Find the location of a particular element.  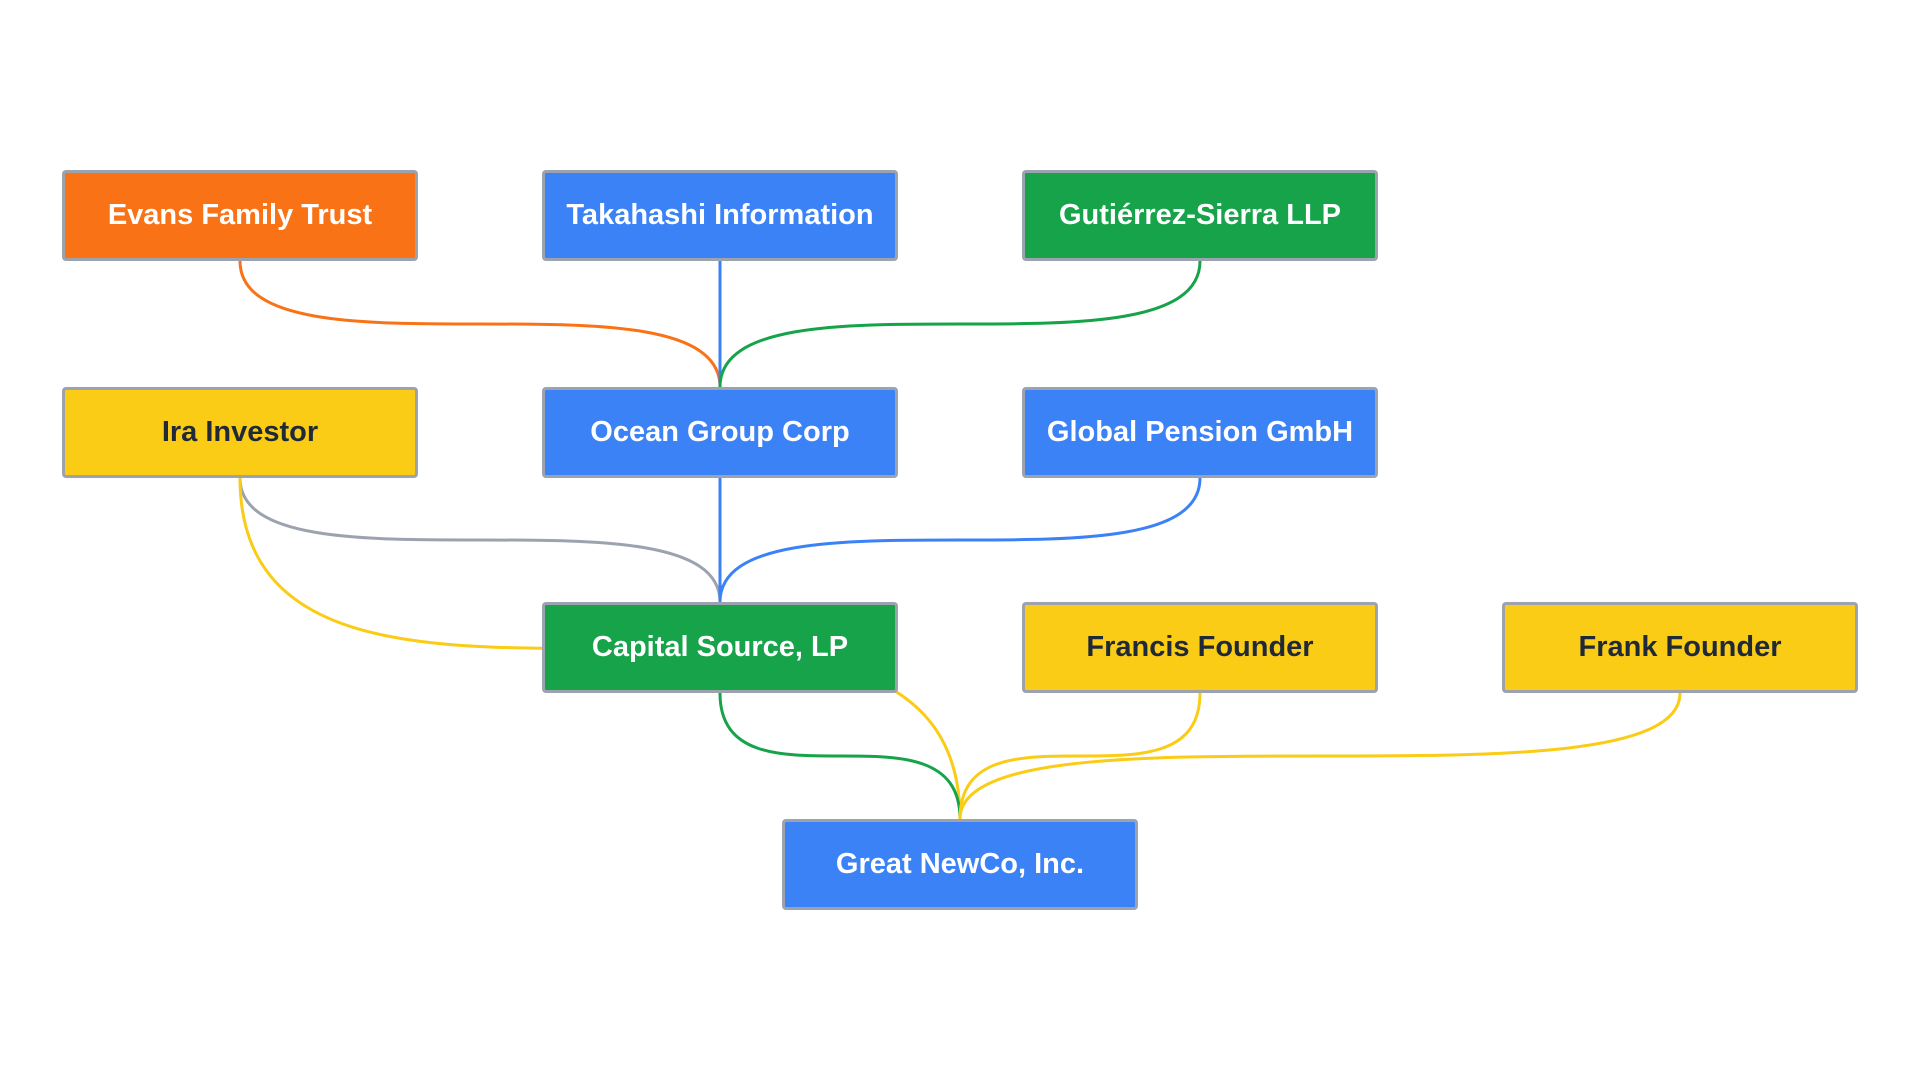

node-gutierrez: Gutiérrez-Sierra LLP is located at coordinates (1200, 215).